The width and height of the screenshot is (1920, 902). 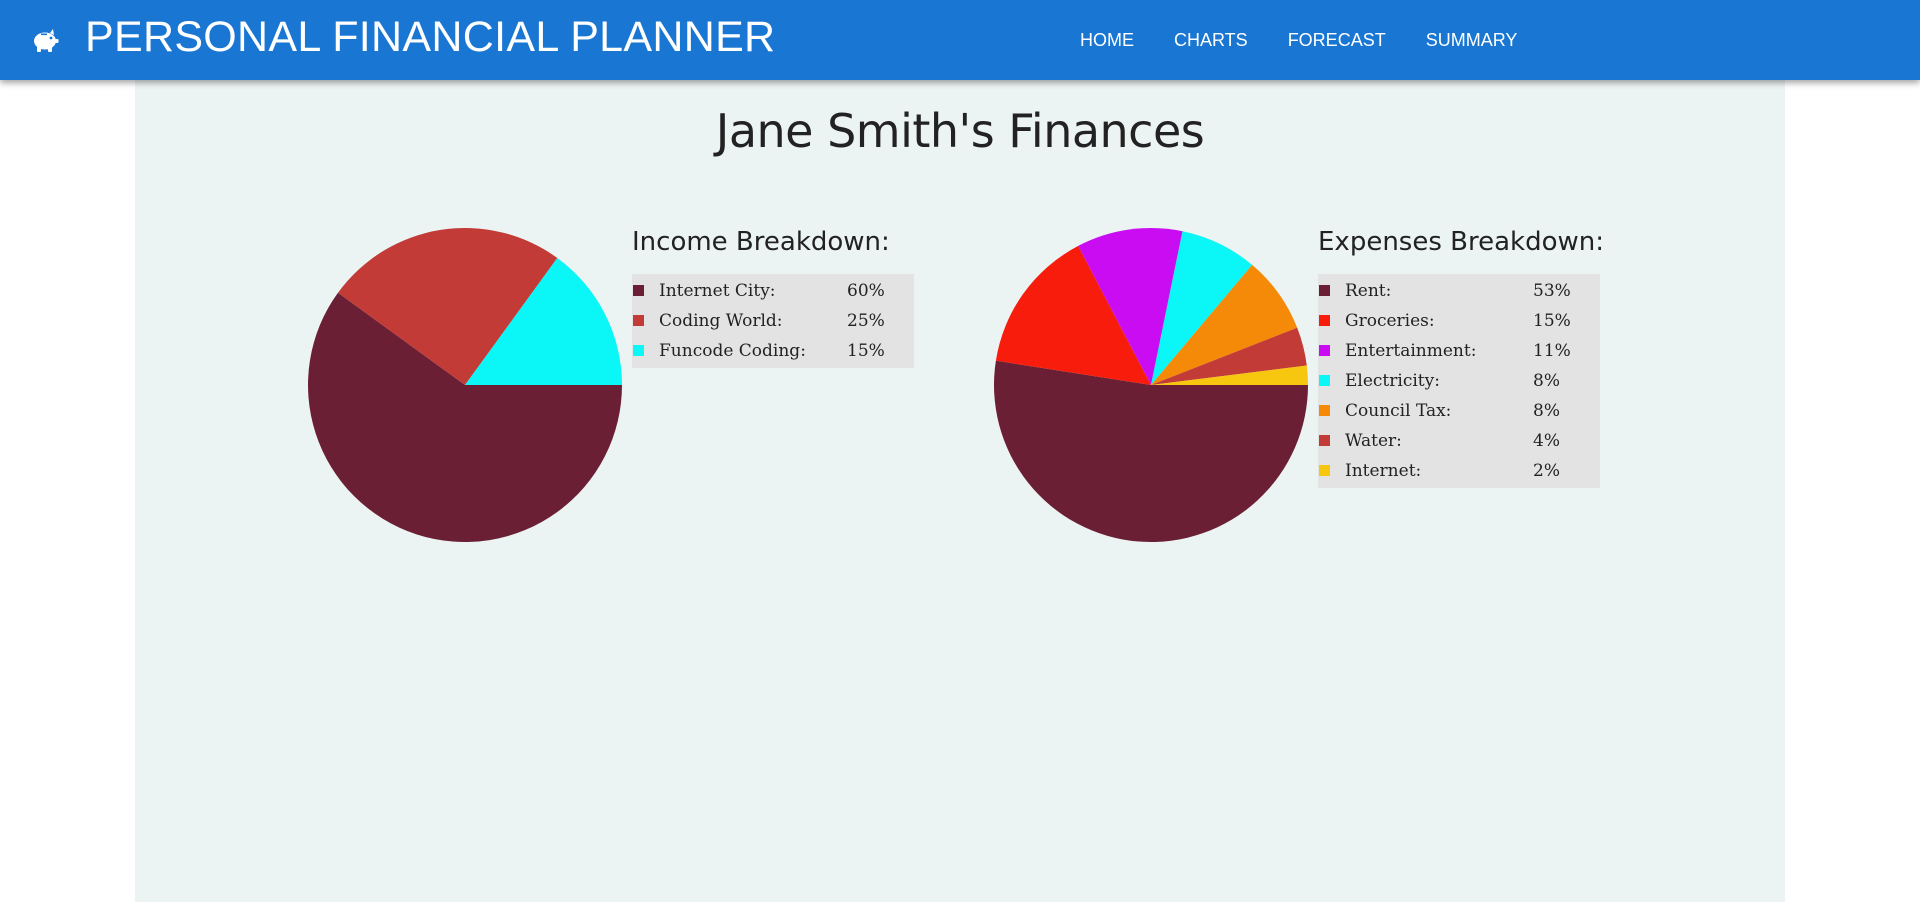 I want to click on legend-item: Council Tax: 8%, so click(x=1459, y=411).